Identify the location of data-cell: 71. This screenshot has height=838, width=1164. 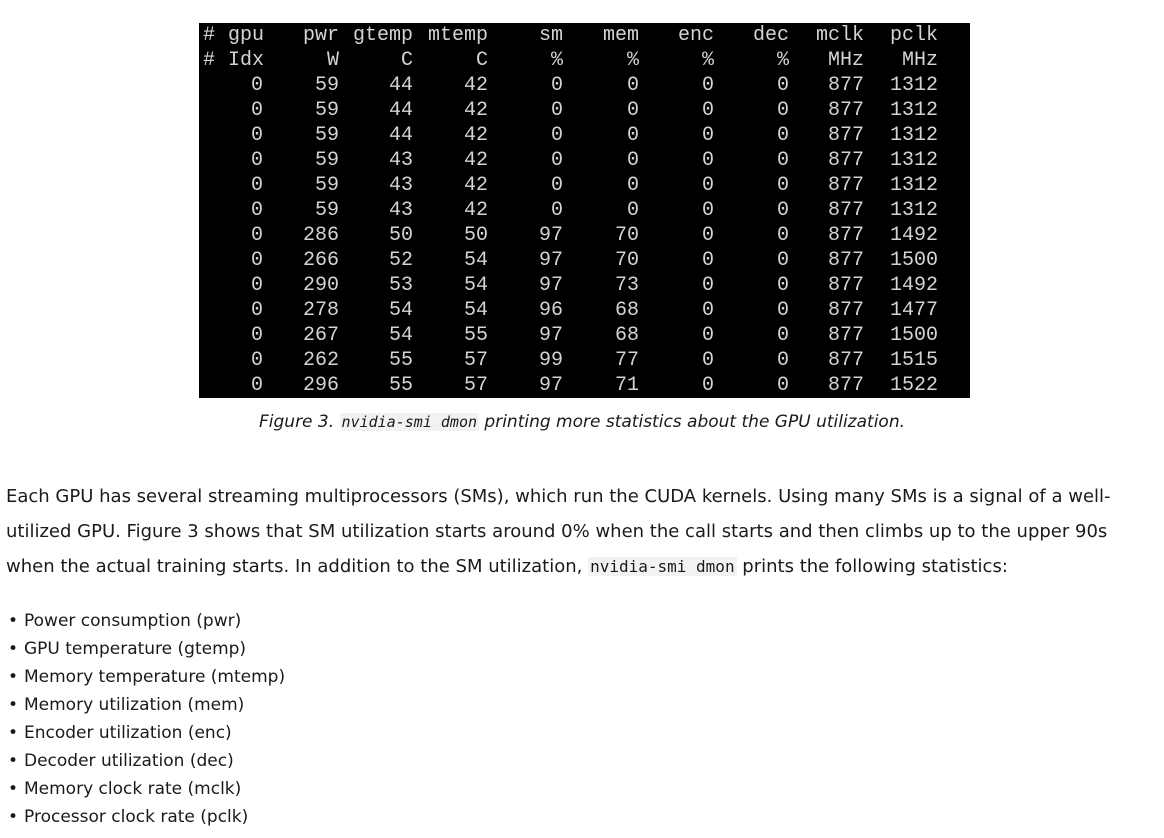
(626, 385).